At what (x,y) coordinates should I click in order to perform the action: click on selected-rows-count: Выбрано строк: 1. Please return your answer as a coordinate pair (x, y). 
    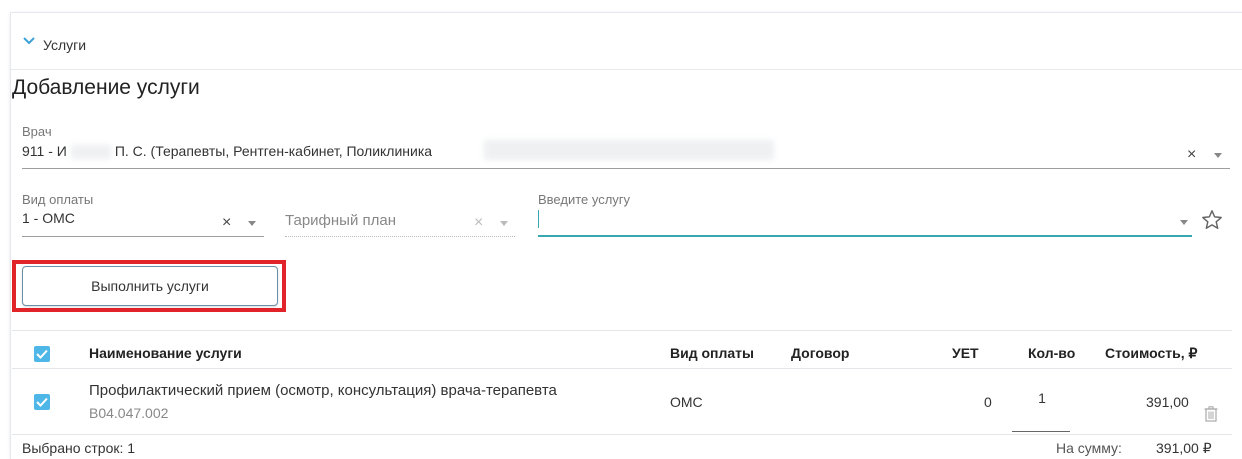
    Looking at the image, I should click on (79, 448).